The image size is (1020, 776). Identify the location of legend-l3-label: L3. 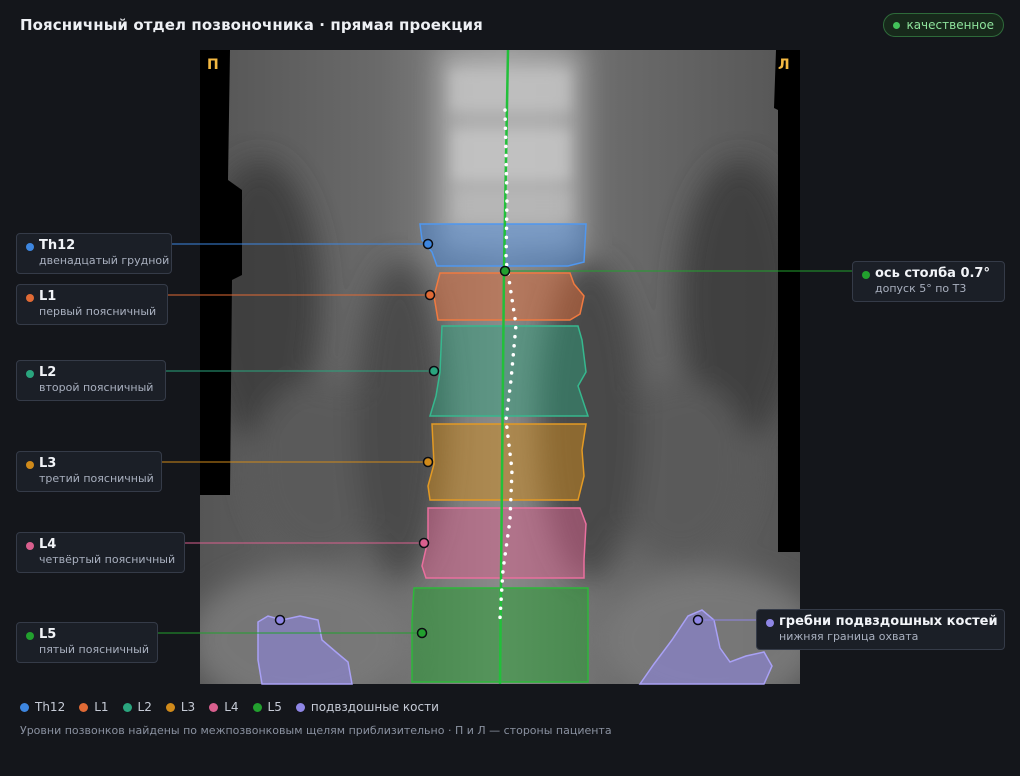
(188, 707).